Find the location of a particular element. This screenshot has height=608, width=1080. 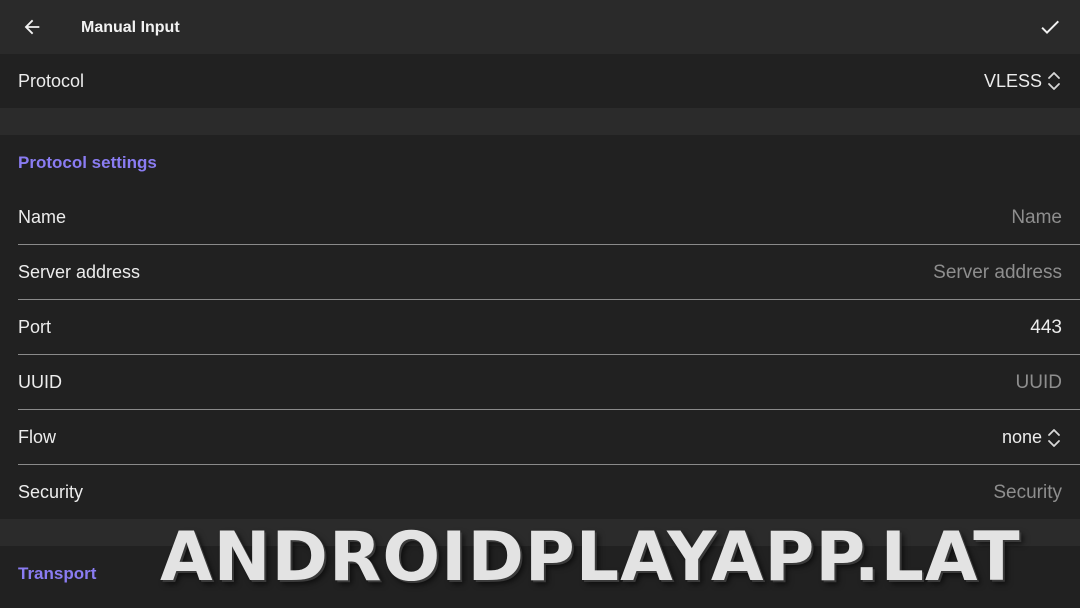

protocol-selector-row: Protocol VLESS is located at coordinates (540, 81).